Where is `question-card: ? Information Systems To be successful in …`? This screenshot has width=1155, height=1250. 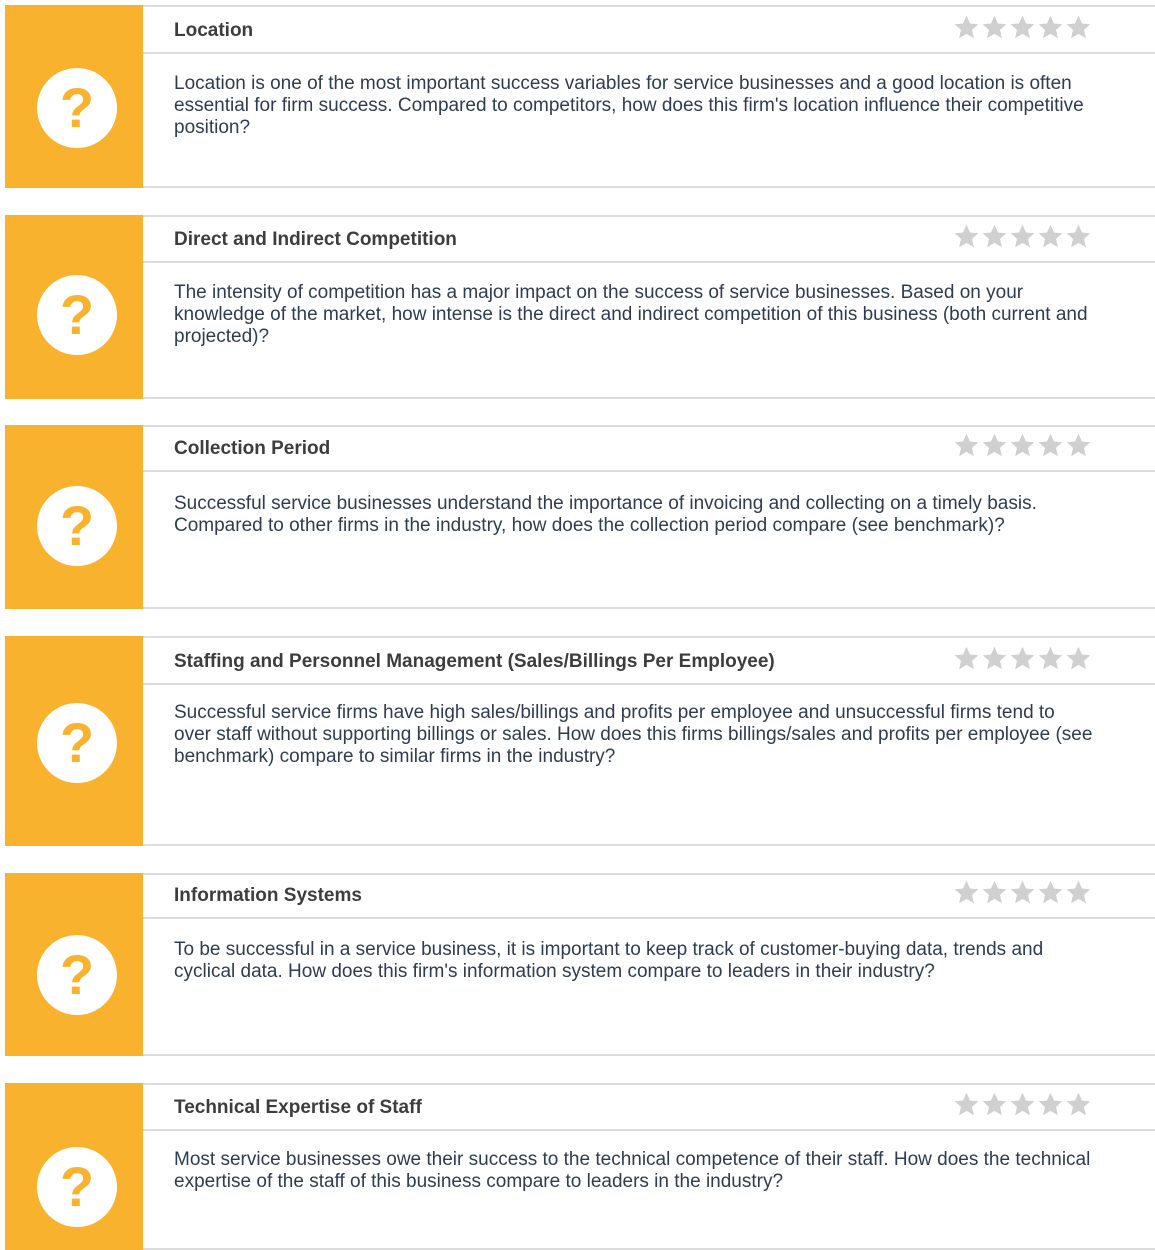 question-card: ? Information Systems To be successful in … is located at coordinates (580, 964).